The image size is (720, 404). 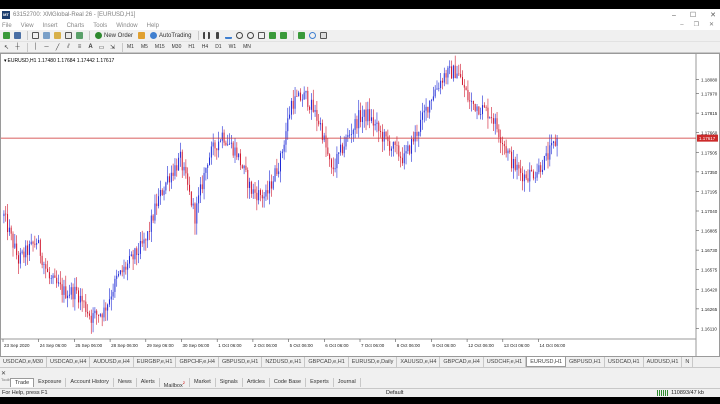 What do you see at coordinates (247, 47) in the screenshot?
I see `timeframe-mn: MN` at bounding box center [247, 47].